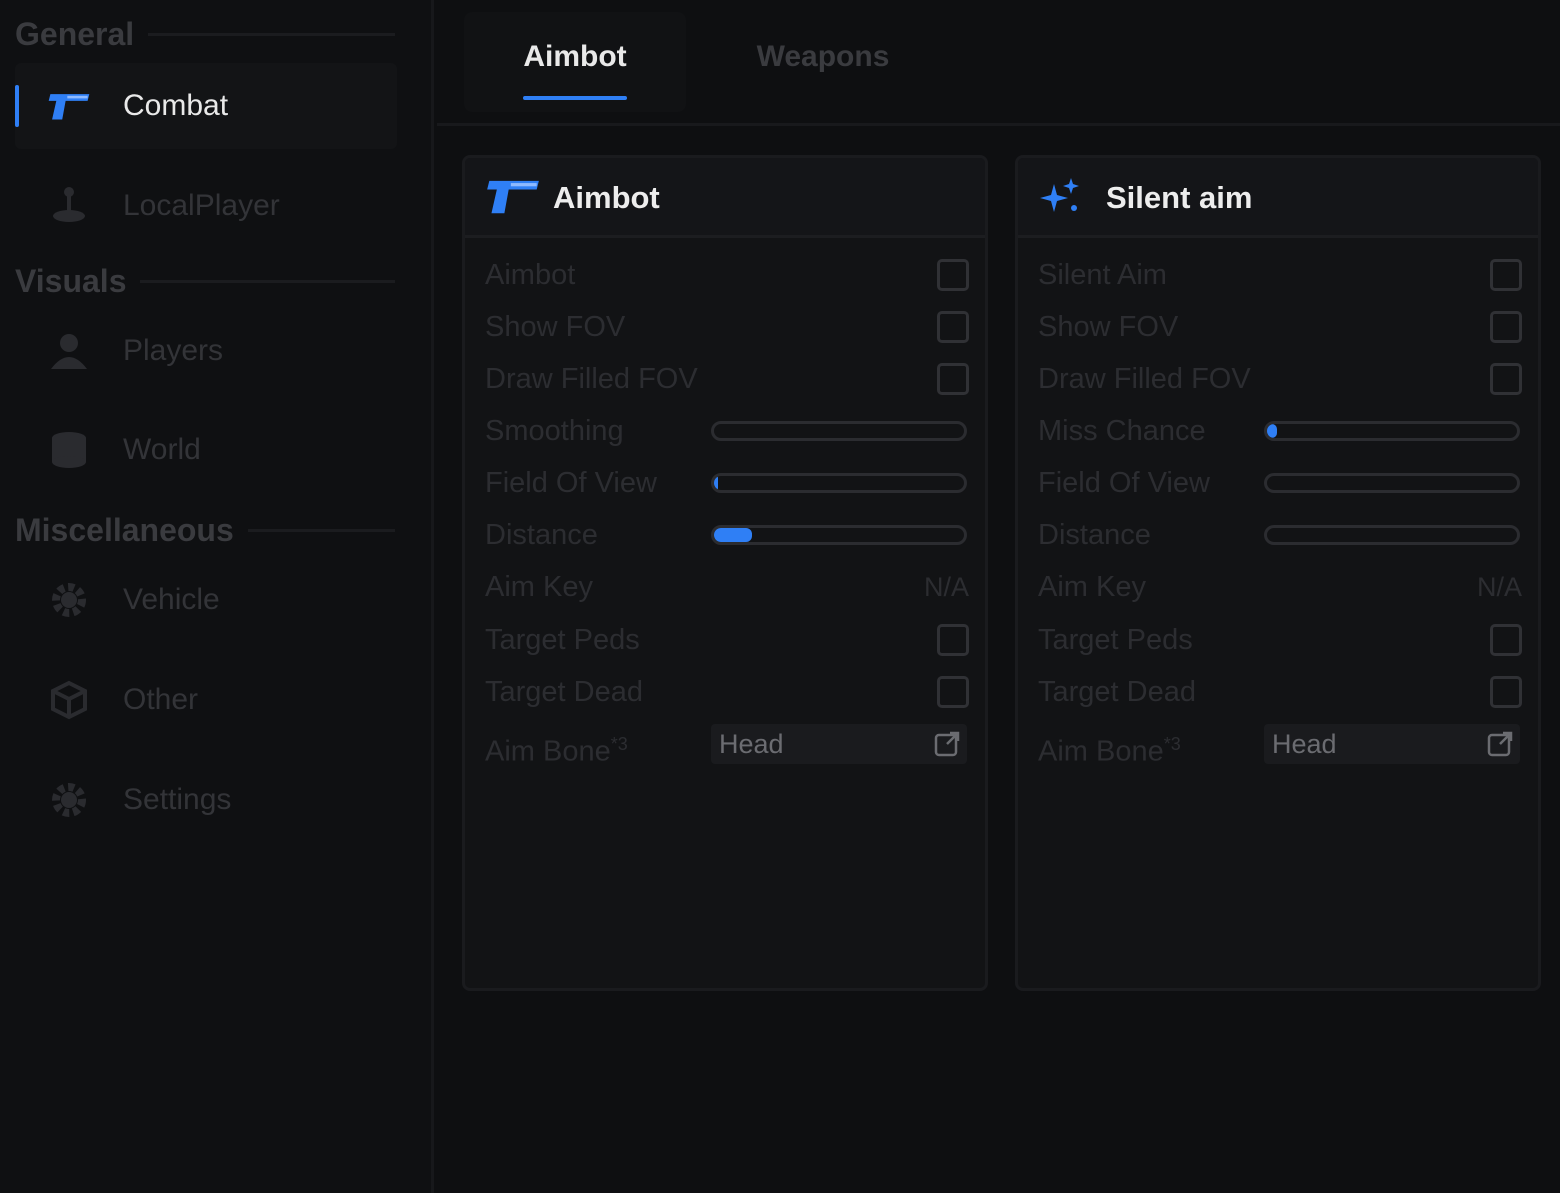  I want to click on option-label: Show FOV, so click(1108, 327).